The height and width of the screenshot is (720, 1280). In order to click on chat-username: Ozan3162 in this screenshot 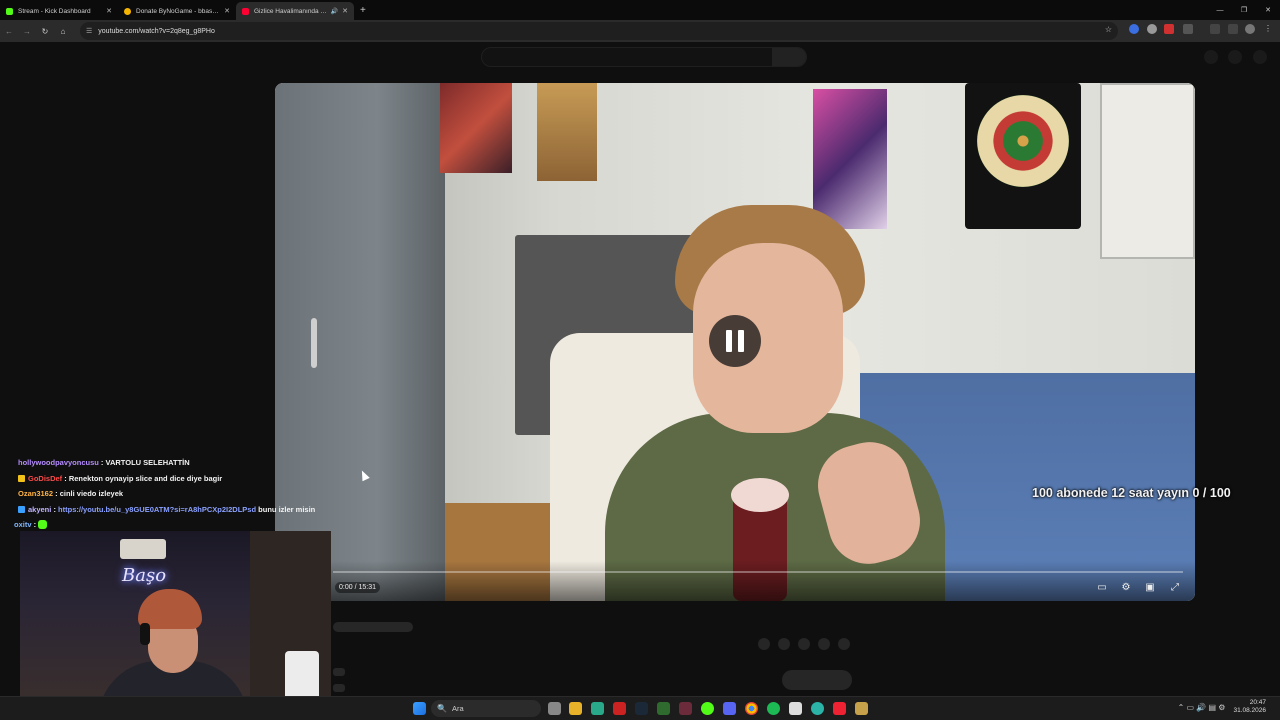, I will do `click(36, 494)`.